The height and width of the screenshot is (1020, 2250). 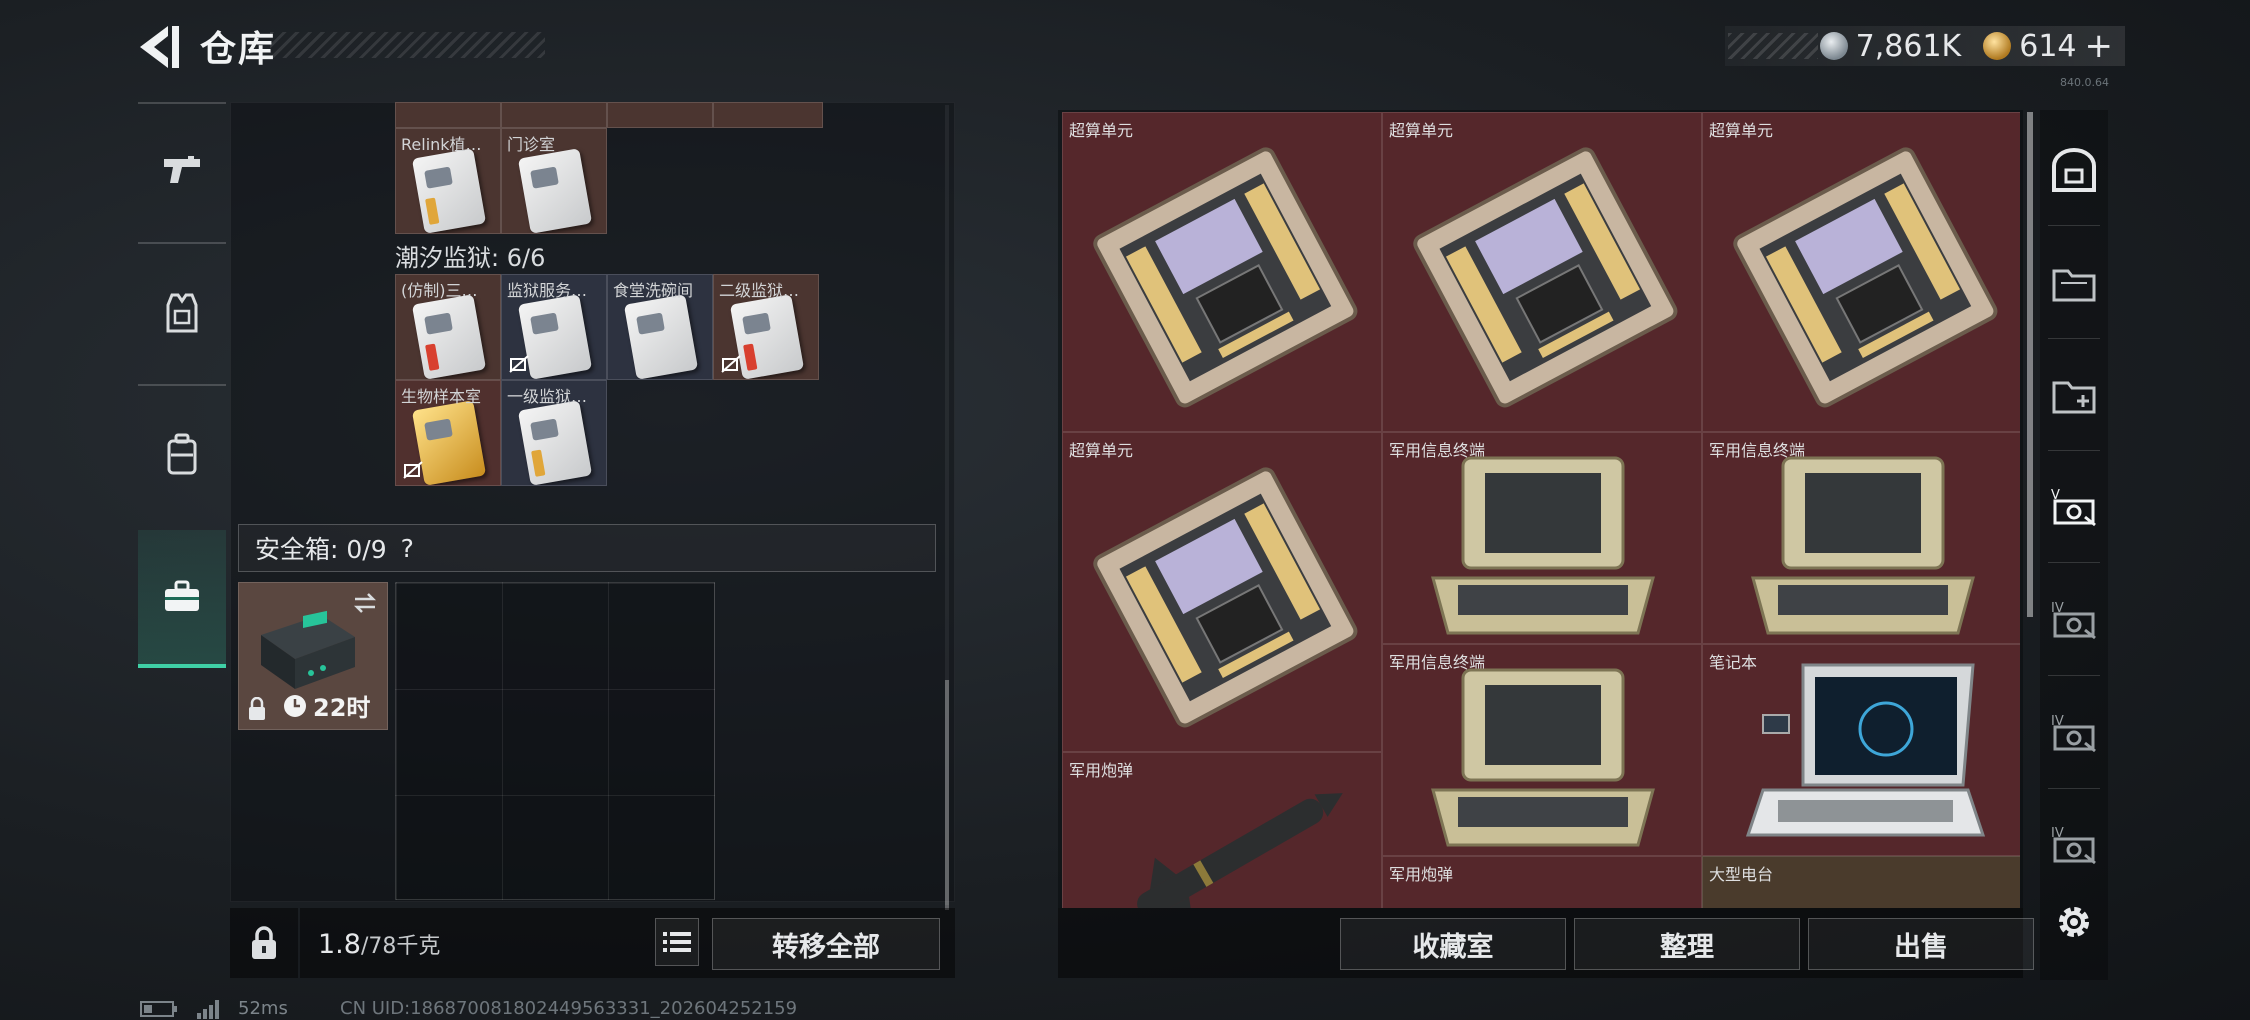 I want to click on gear-icon, so click(x=2074, y=922).